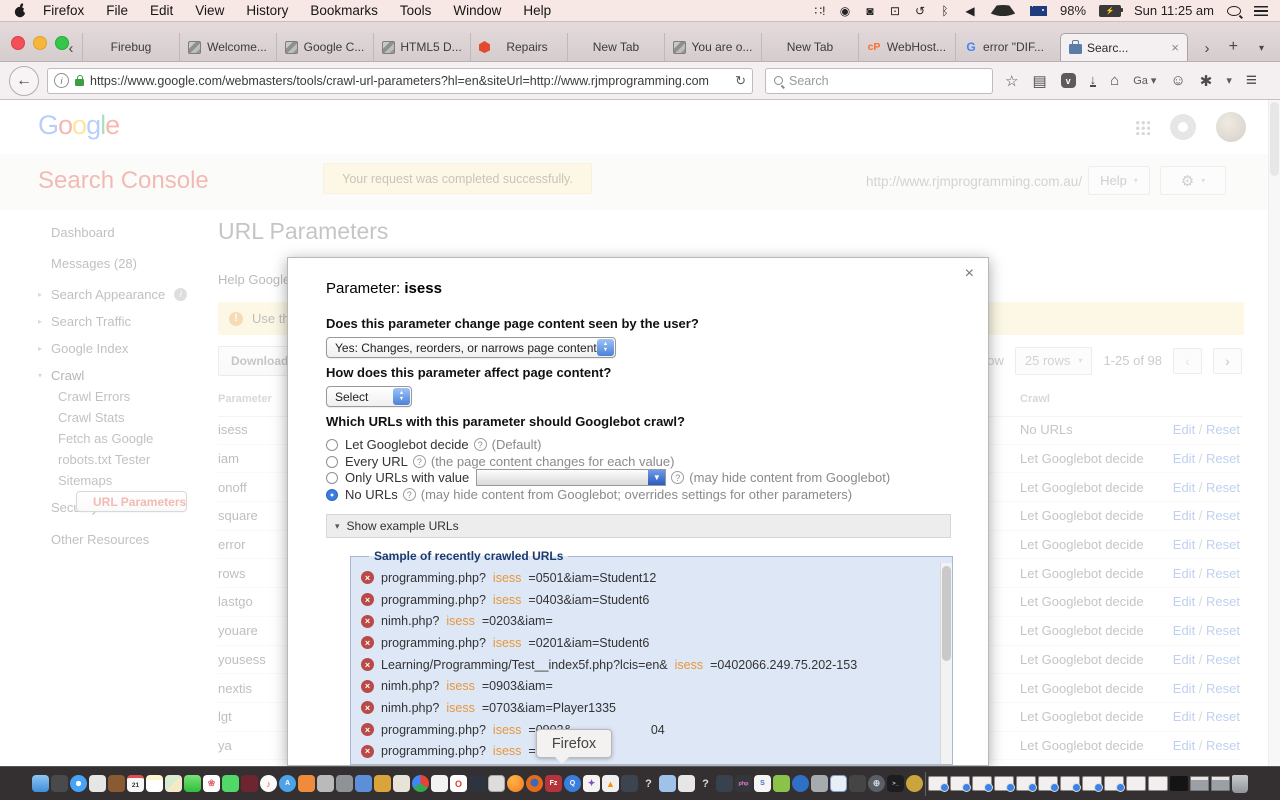  Describe the element at coordinates (571, 477) in the screenshot. I see `value-select: ▼` at that location.